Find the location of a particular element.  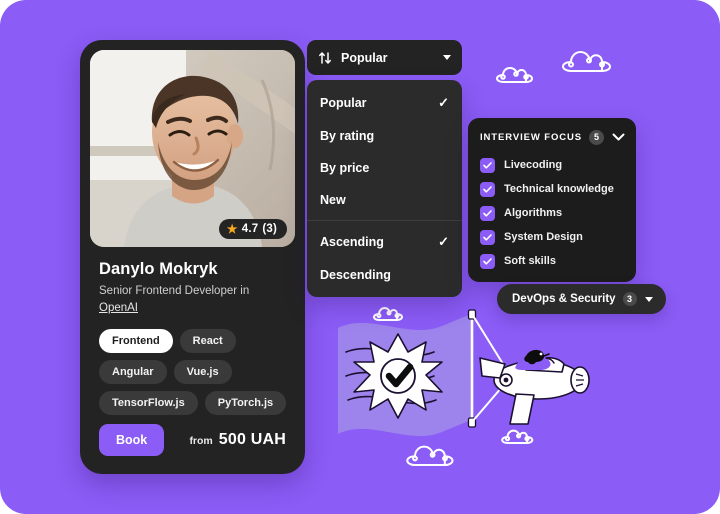

menu-item-ascending: Ascending ✓ is located at coordinates (384, 242).